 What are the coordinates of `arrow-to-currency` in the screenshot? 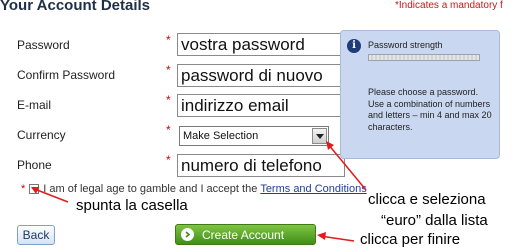 It's located at (347, 167).